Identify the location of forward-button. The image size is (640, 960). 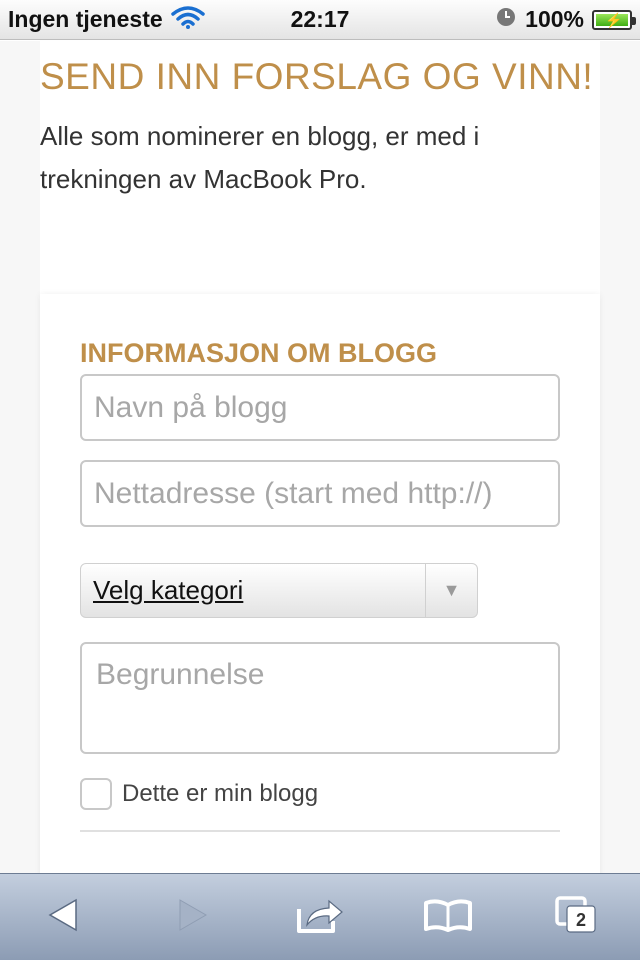
(192, 917).